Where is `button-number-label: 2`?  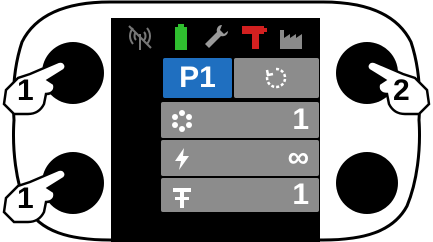
button-number-label: 2 is located at coordinates (401, 90).